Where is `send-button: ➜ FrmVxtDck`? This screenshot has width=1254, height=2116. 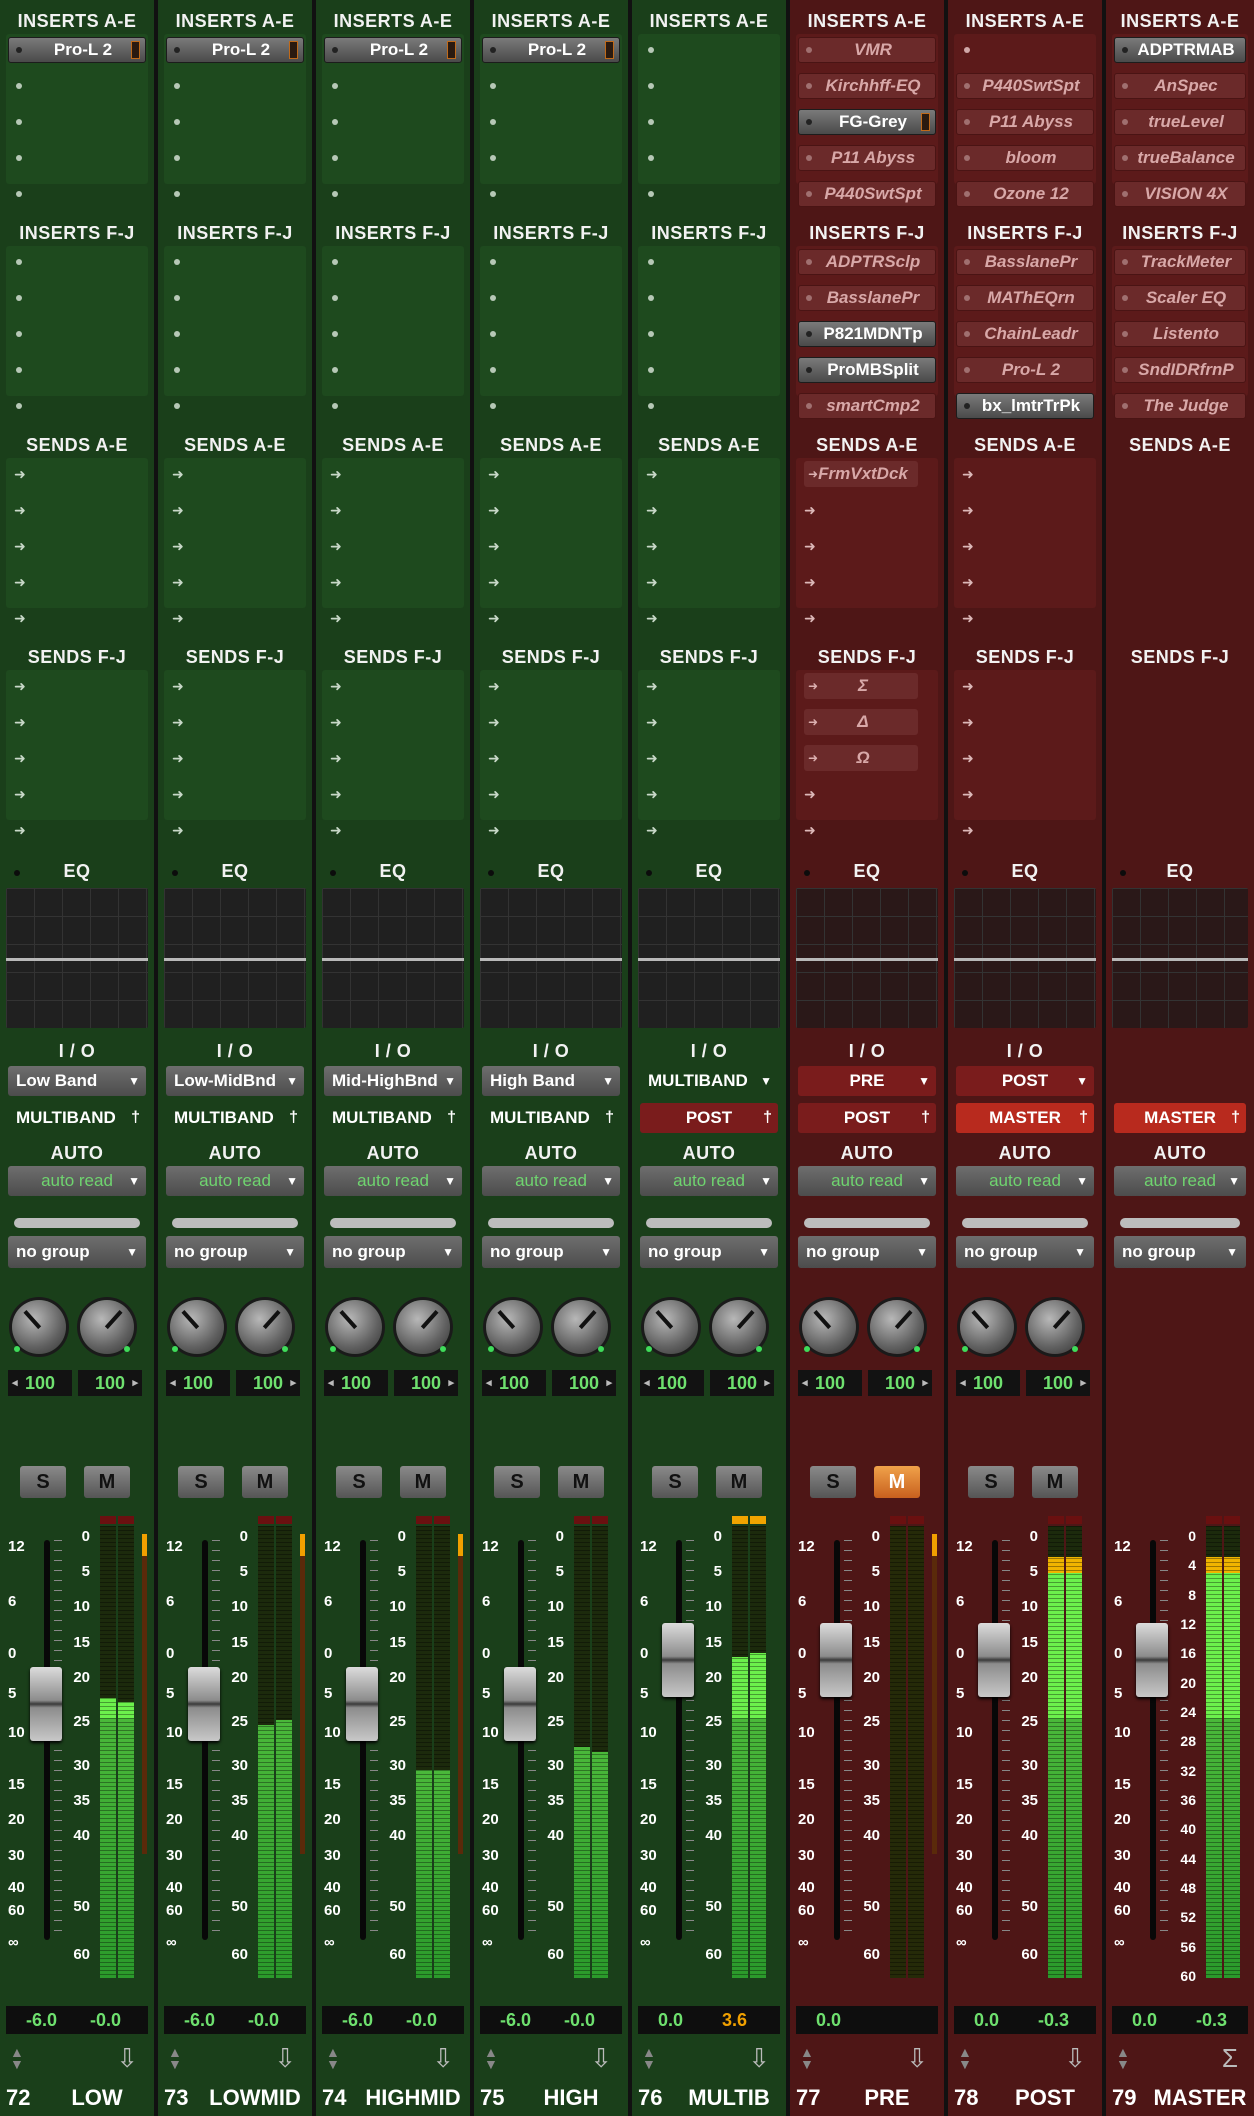
send-button: ➜ FrmVxtDck is located at coordinates (861, 474).